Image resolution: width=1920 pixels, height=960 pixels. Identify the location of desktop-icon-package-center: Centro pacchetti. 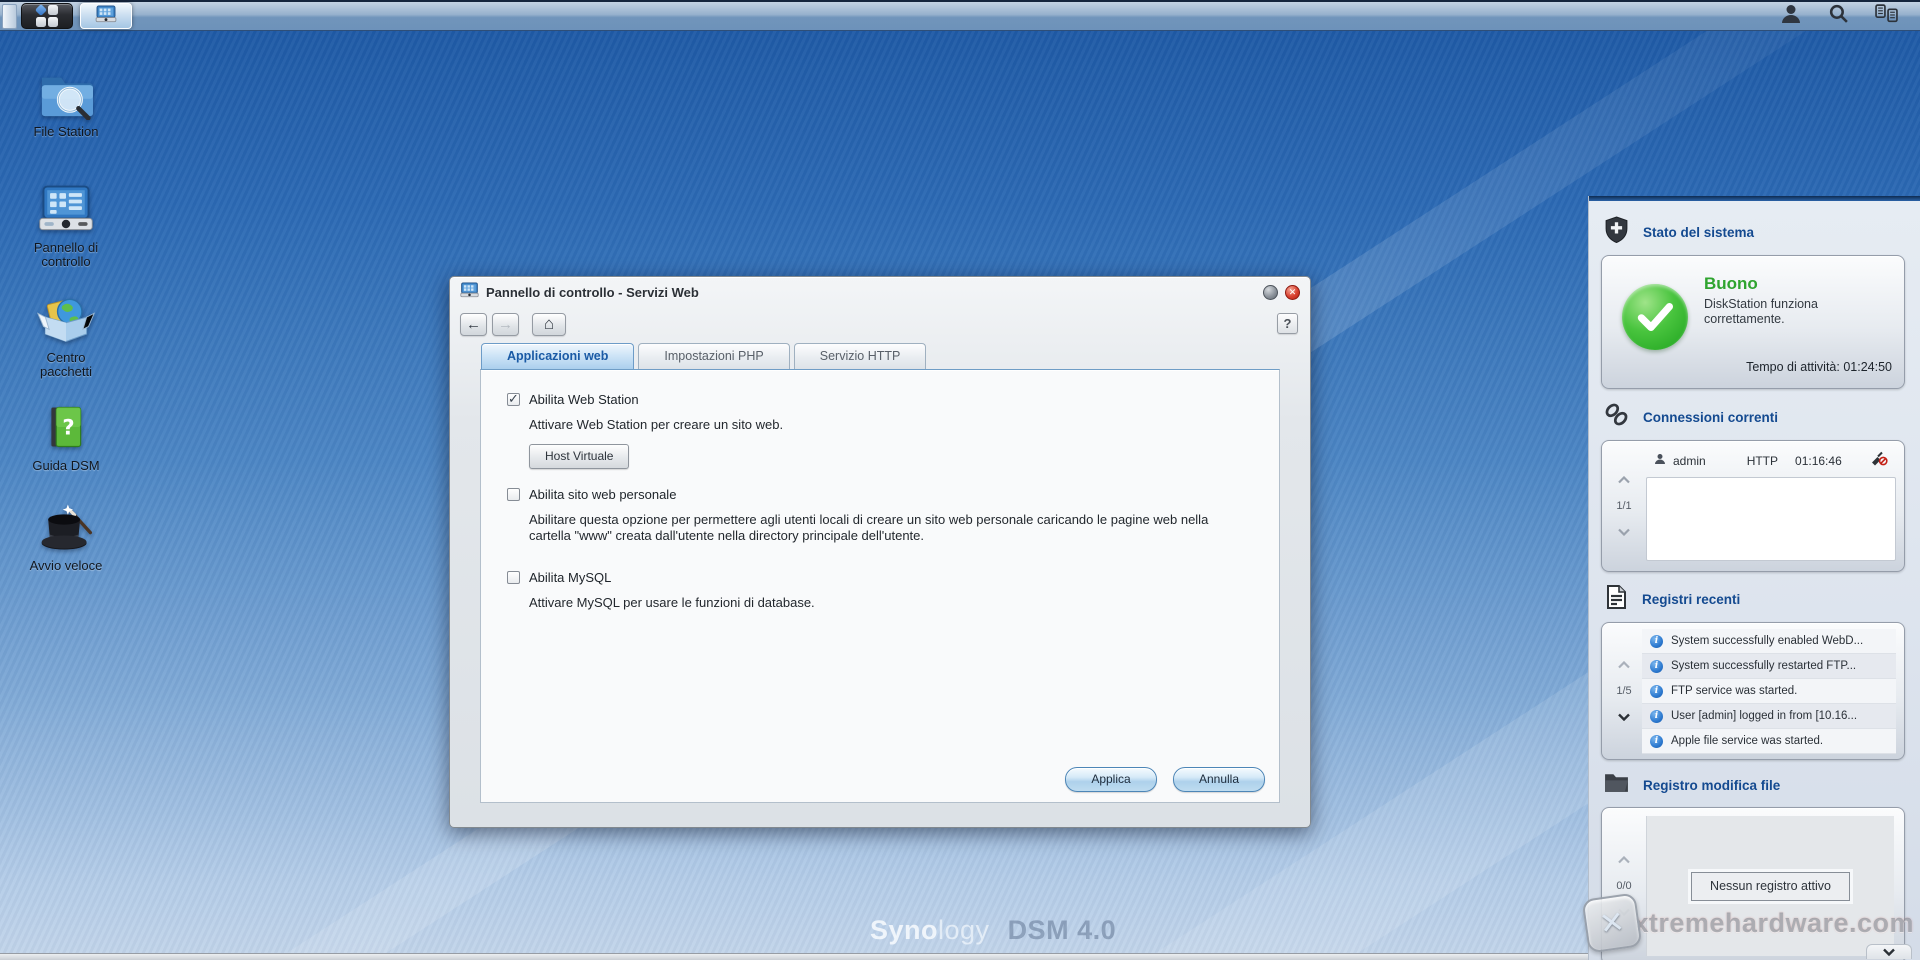
(66, 333).